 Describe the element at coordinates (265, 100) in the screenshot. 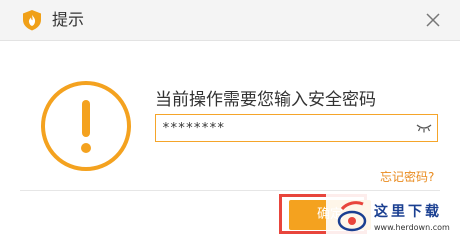

I see `security-password-prompt: 当前操作需要您输入安全密码` at that location.